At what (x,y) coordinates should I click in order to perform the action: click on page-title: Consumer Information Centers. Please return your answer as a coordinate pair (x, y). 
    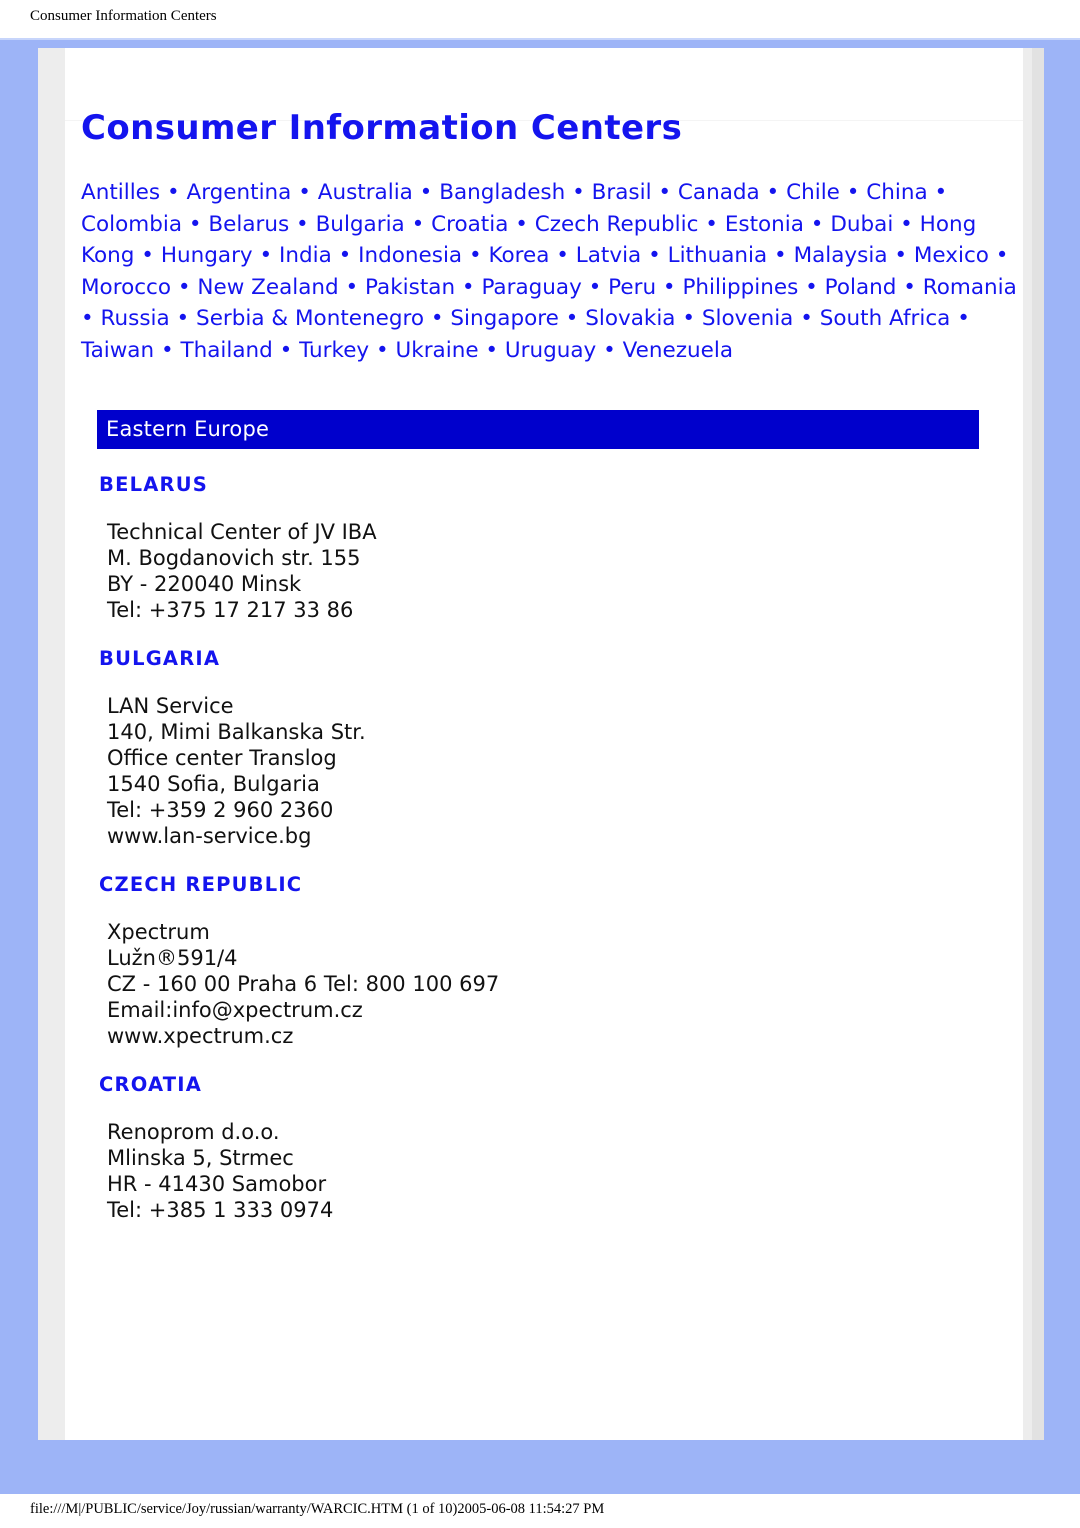
    Looking at the image, I should click on (382, 128).